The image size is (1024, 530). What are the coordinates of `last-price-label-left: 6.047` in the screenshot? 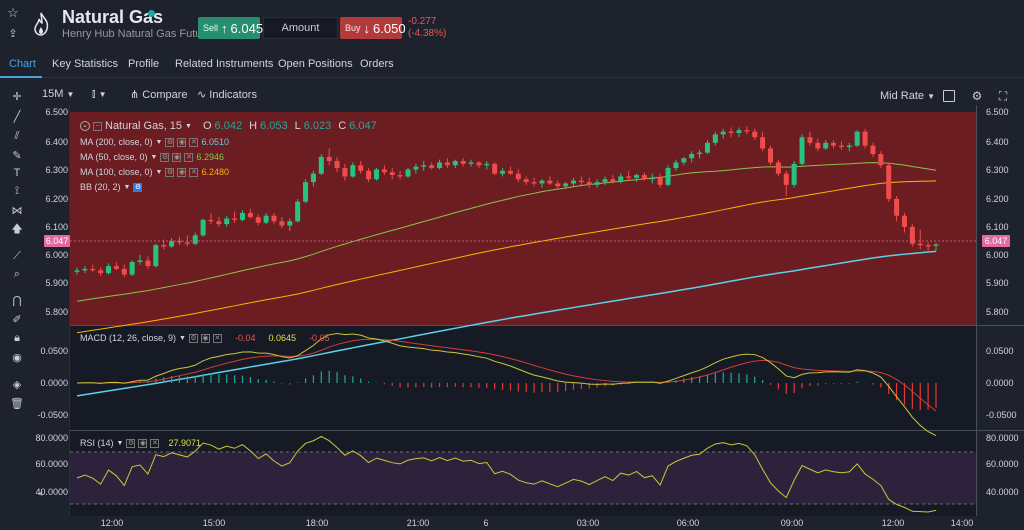 It's located at (57, 241).